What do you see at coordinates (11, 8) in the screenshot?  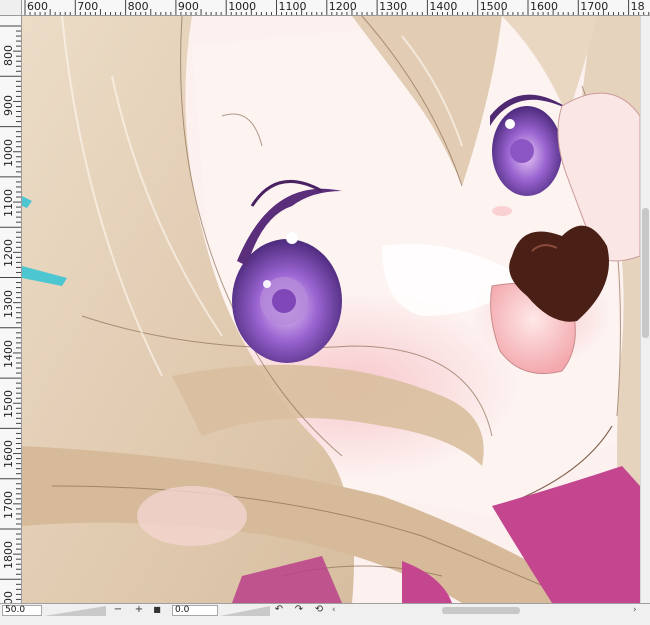 I see `ruler-corner` at bounding box center [11, 8].